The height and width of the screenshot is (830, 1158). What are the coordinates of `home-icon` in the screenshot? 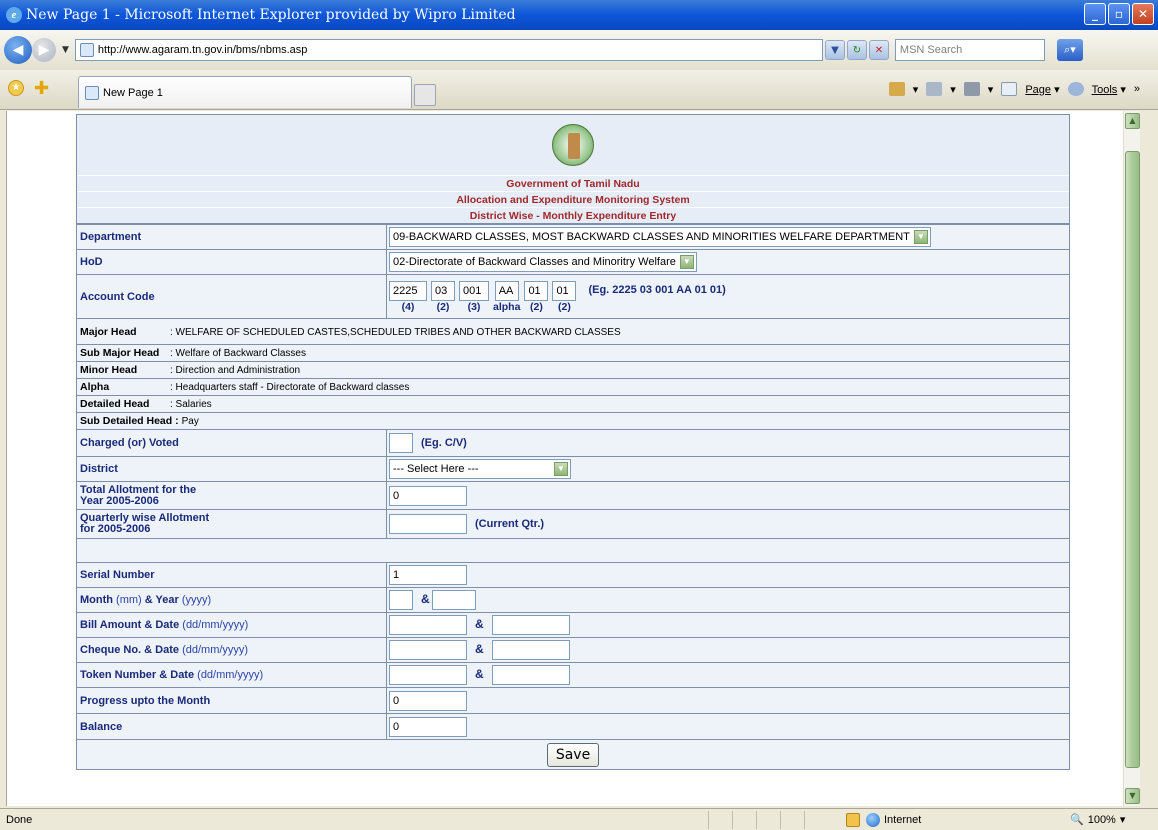 It's located at (896, 89).